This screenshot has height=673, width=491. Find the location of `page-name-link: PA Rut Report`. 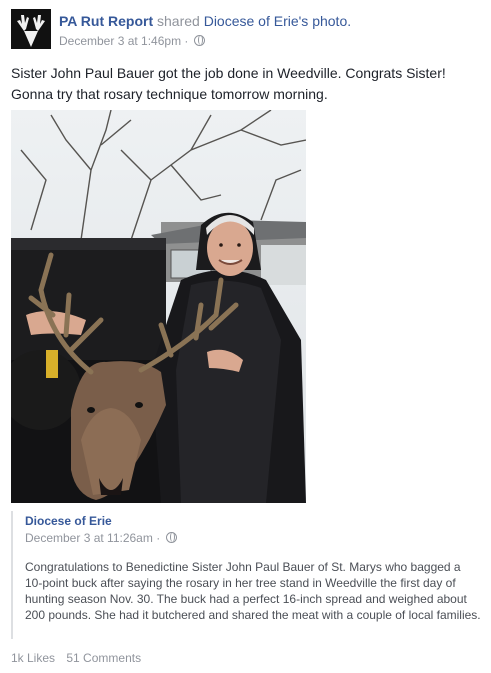

page-name-link: PA Rut Report is located at coordinates (106, 21).